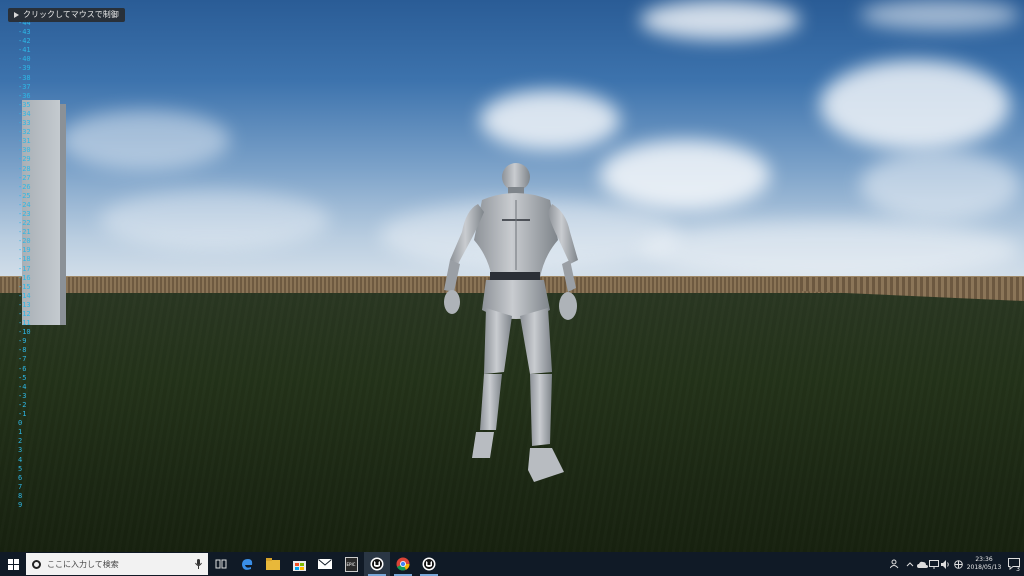 This screenshot has width=1024, height=576. I want to click on ruler-label: -27, so click(24, 177).